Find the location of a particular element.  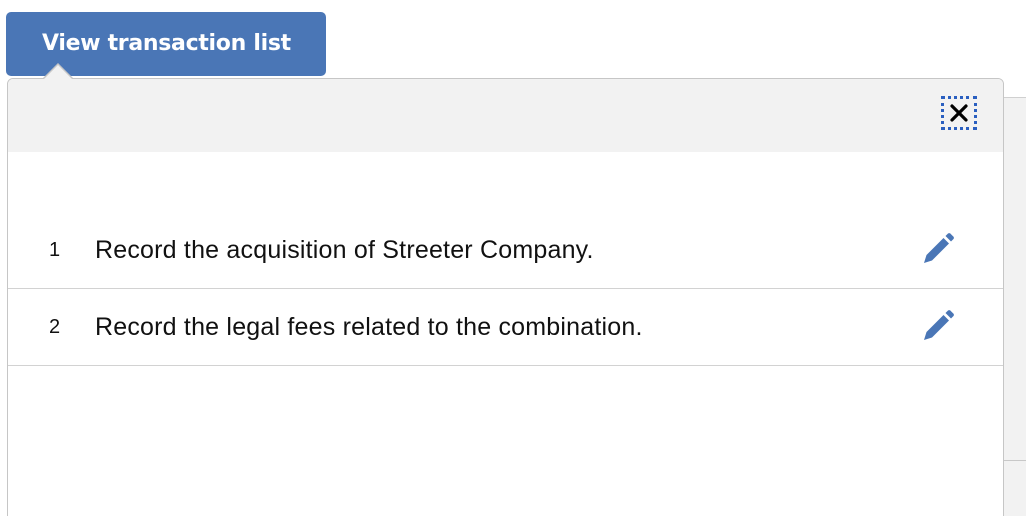

background-panel-edge is located at coordinates (1015, 306).